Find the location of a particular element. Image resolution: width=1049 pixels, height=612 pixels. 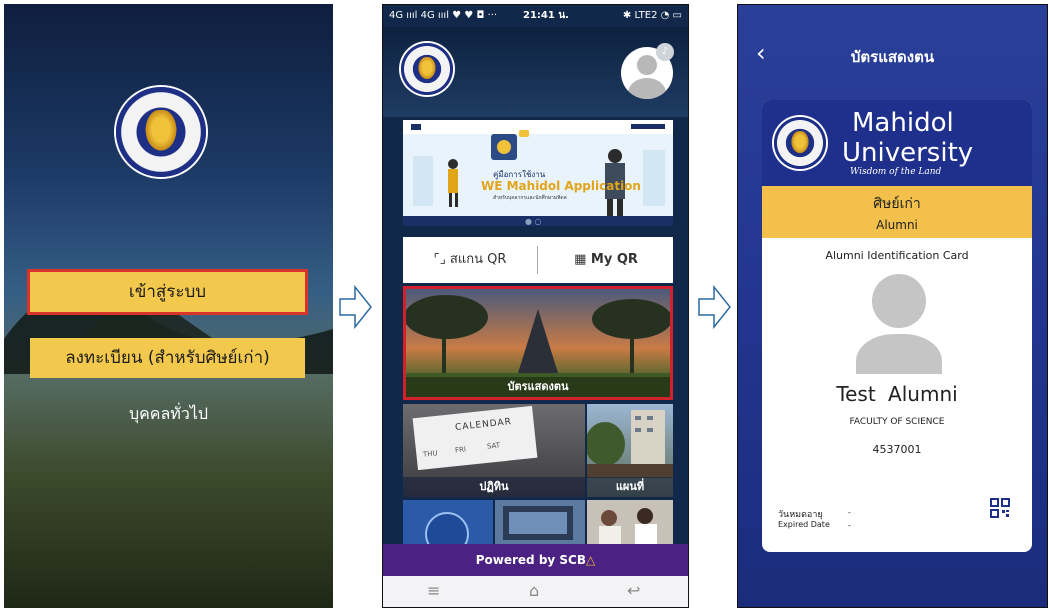

holder-name: Test Alumni is located at coordinates (897, 394).